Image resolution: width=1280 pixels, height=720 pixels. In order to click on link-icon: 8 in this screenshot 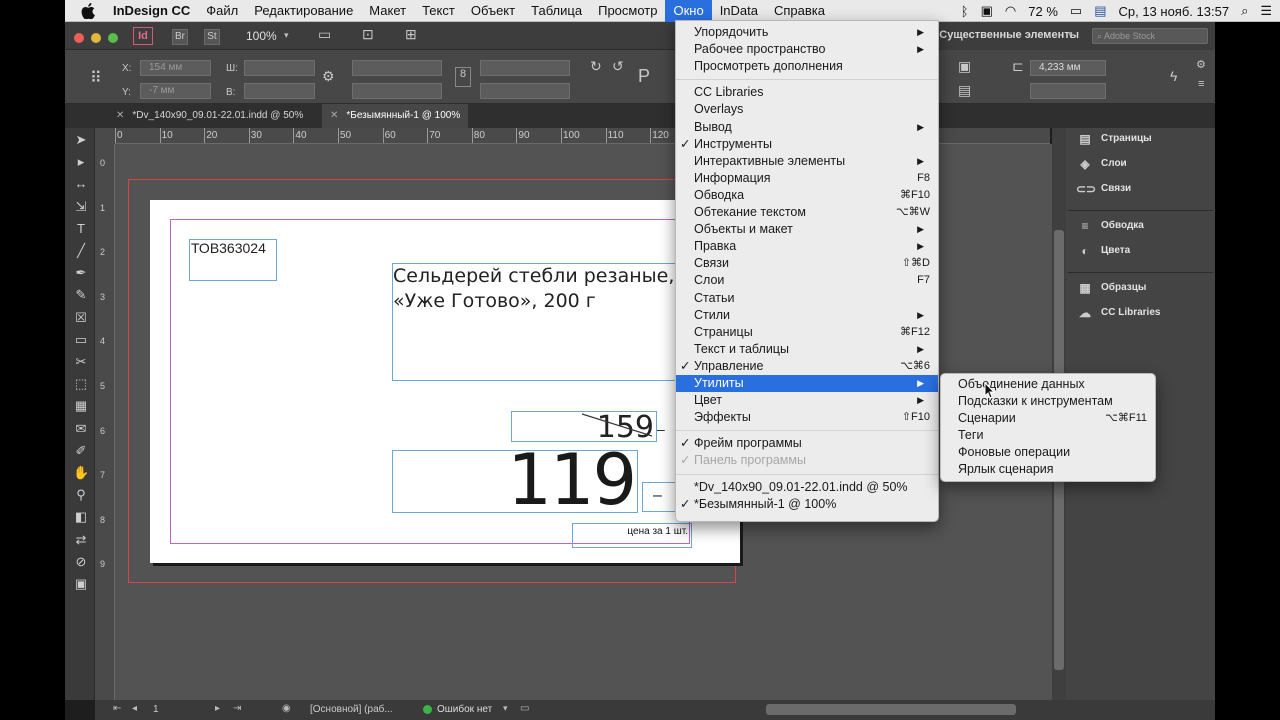, I will do `click(463, 77)`.